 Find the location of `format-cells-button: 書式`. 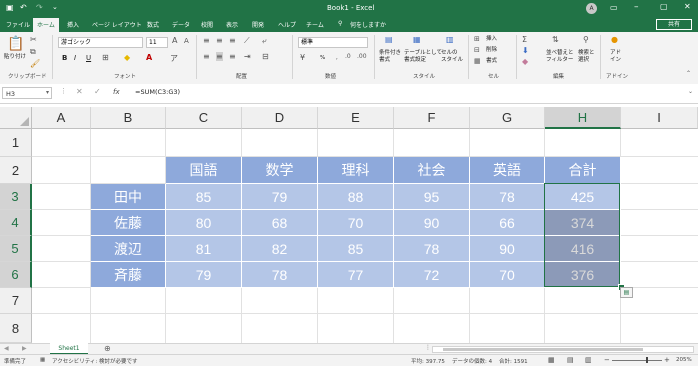

format-cells-button: 書式 is located at coordinates (491, 61).